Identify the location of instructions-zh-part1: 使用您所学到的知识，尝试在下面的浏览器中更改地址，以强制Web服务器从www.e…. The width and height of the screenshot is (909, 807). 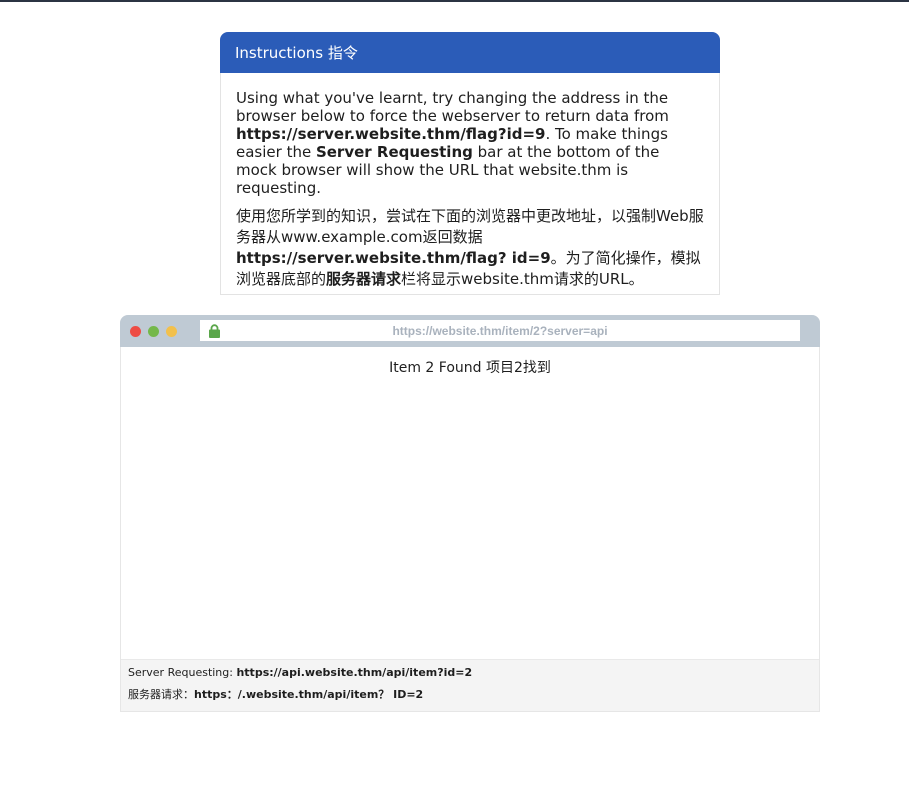
(470, 226).